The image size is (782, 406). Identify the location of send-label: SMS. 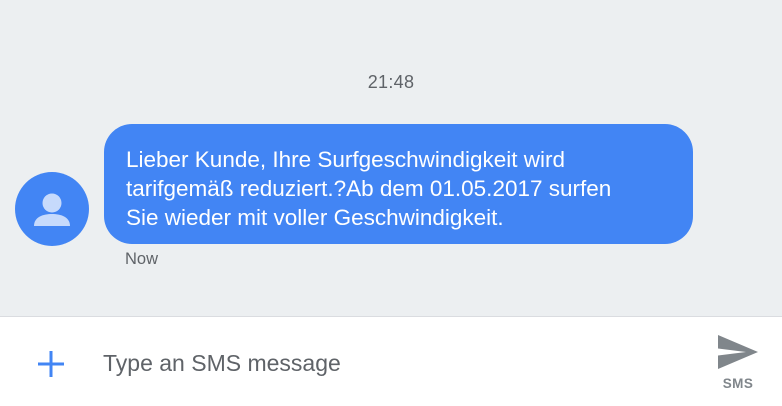
(738, 383).